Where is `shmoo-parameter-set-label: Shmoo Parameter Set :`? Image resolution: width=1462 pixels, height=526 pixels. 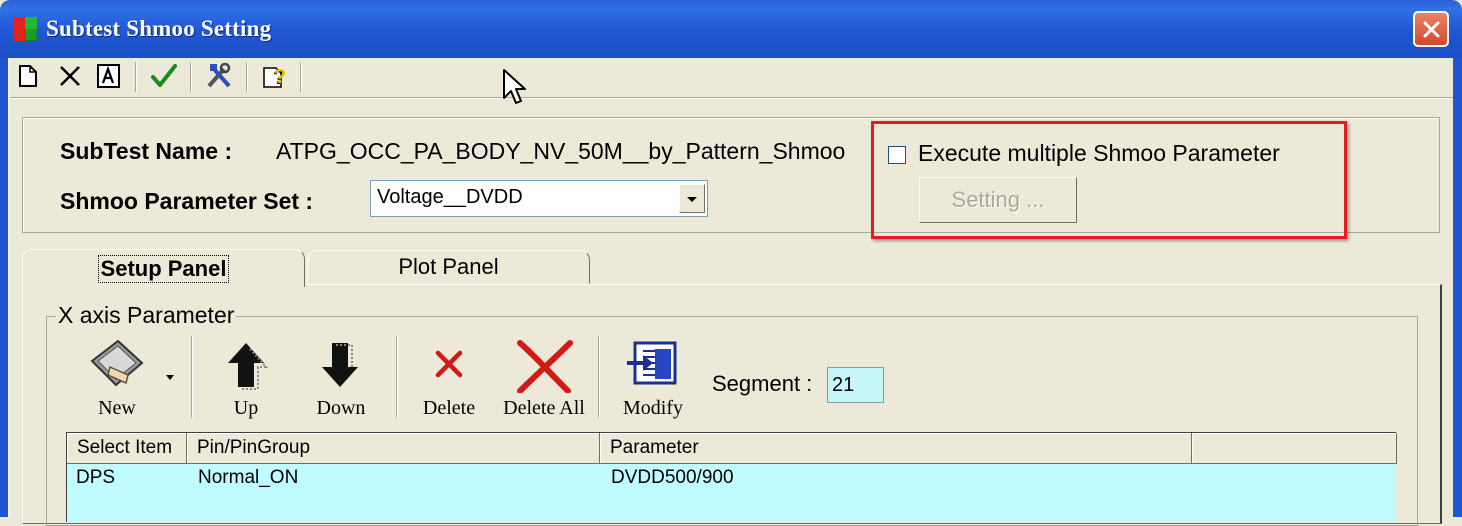
shmoo-parameter-set-label: Shmoo Parameter Set : is located at coordinates (187, 201).